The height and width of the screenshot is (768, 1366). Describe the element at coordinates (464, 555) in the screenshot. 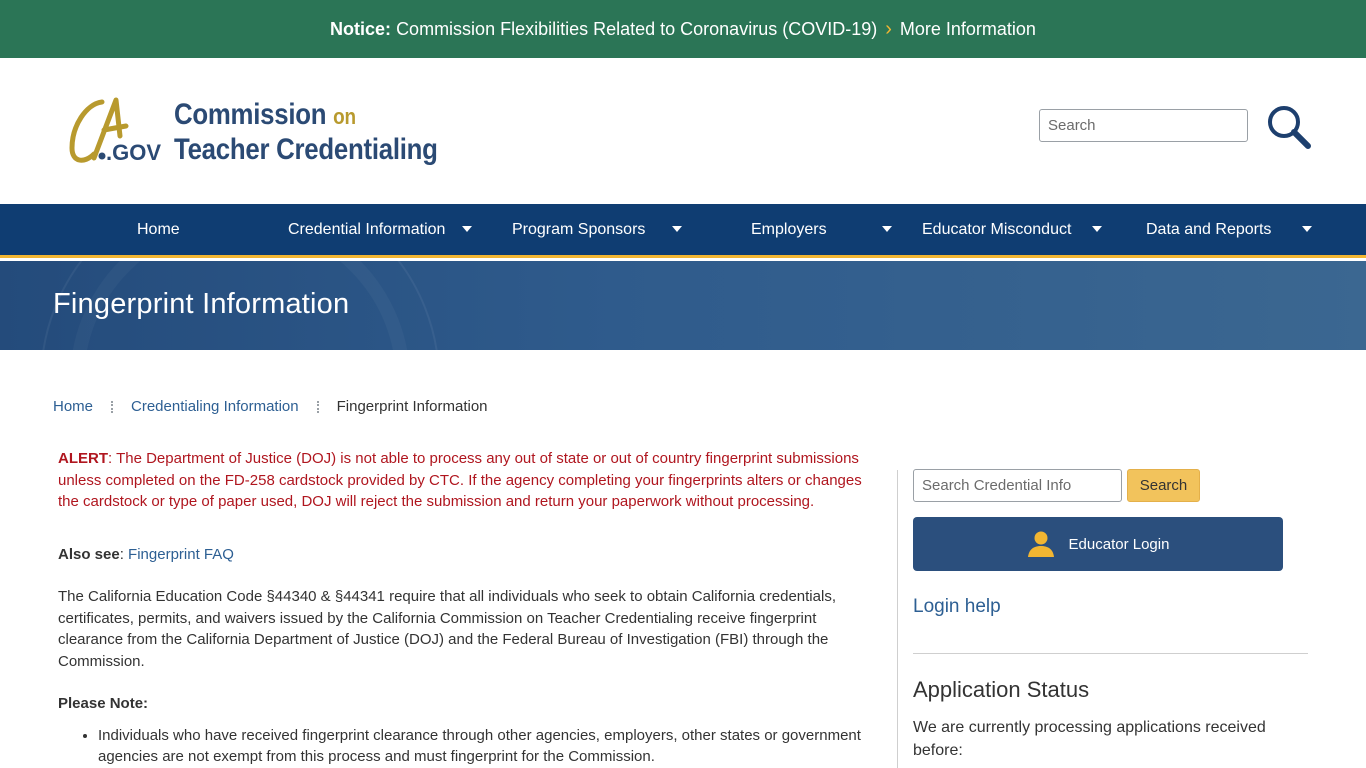

I see `also-see: Also see: Fingerprint FAQ` at that location.